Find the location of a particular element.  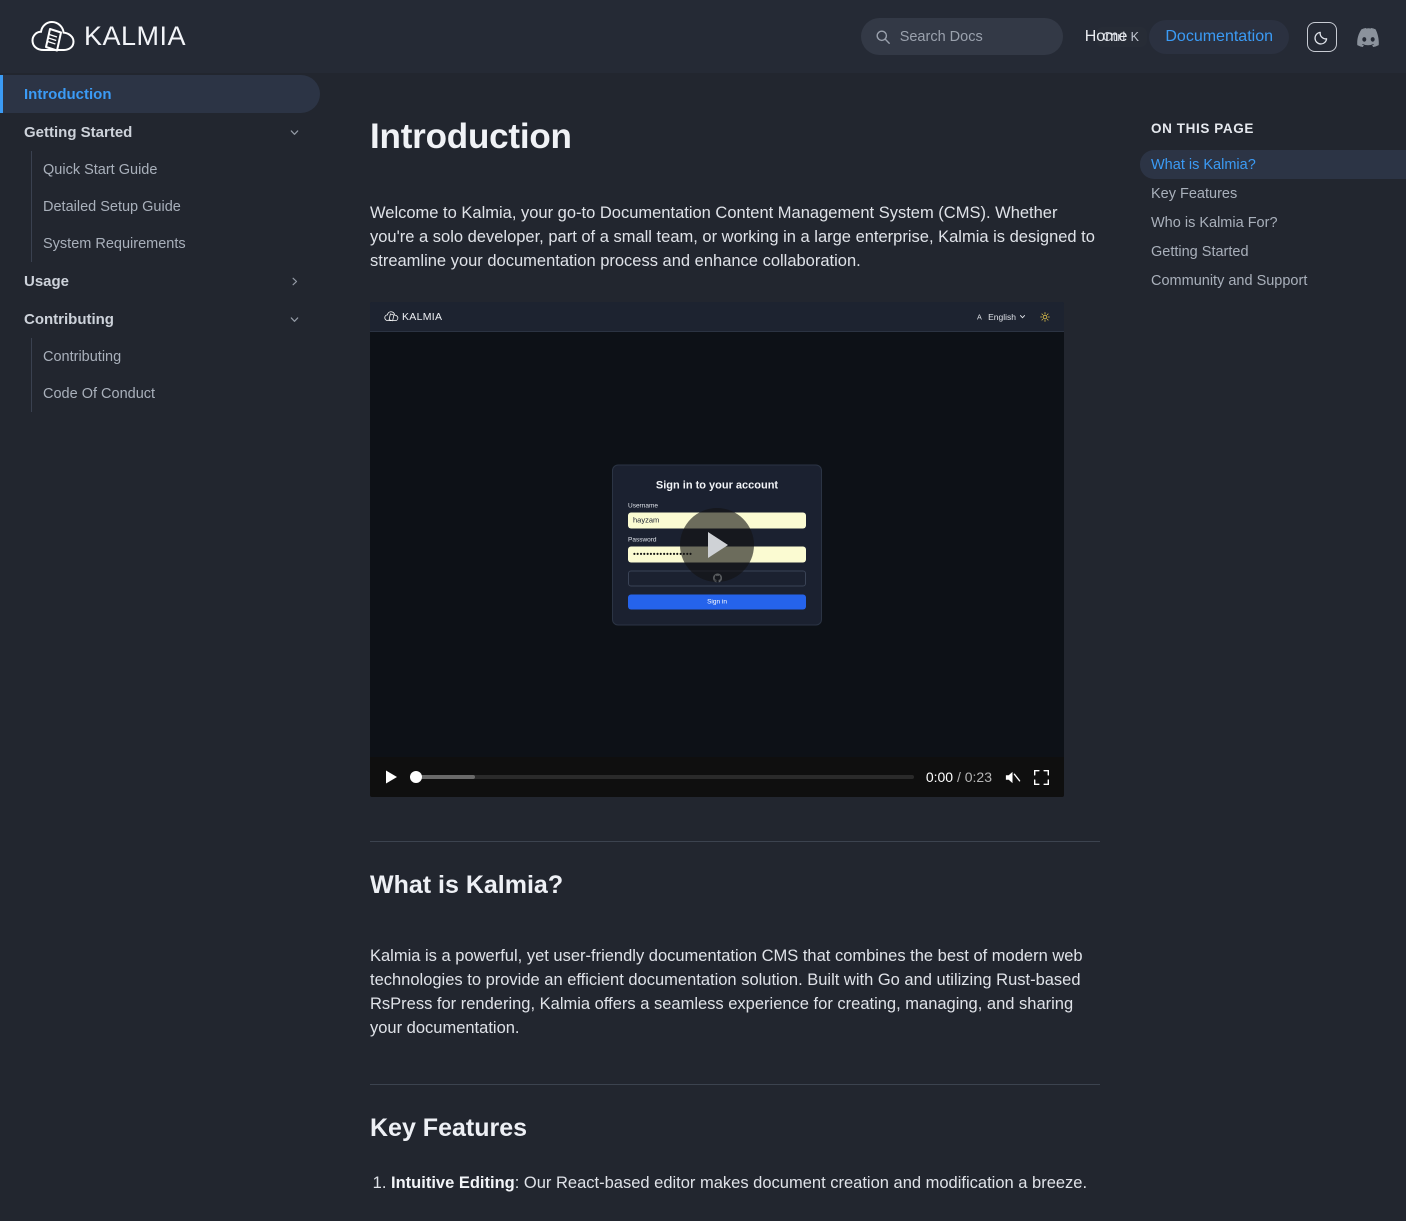

brand-logo: KALMIA is located at coordinates (108, 37).